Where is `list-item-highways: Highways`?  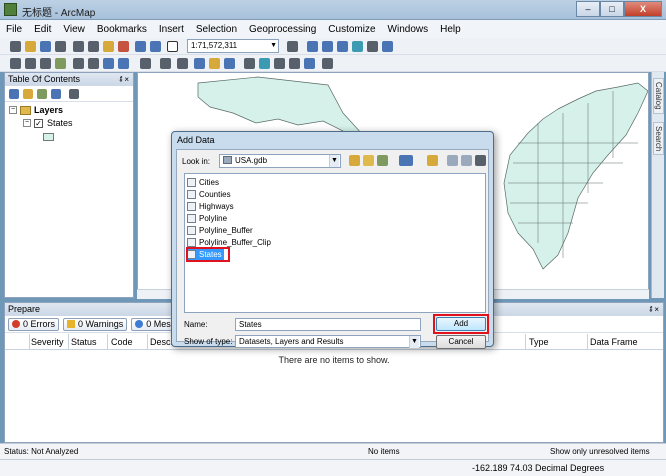
list-item-highways: Highways is located at coordinates (211, 206).